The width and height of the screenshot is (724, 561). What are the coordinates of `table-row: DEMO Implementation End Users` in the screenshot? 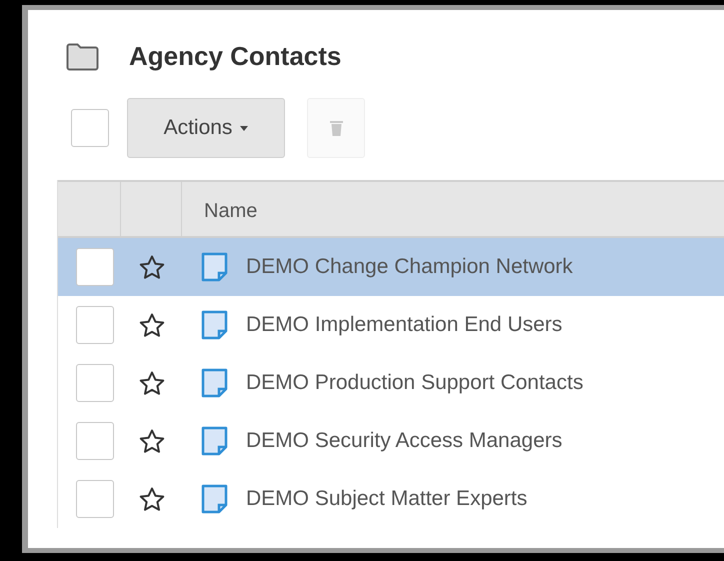 It's located at (391, 325).